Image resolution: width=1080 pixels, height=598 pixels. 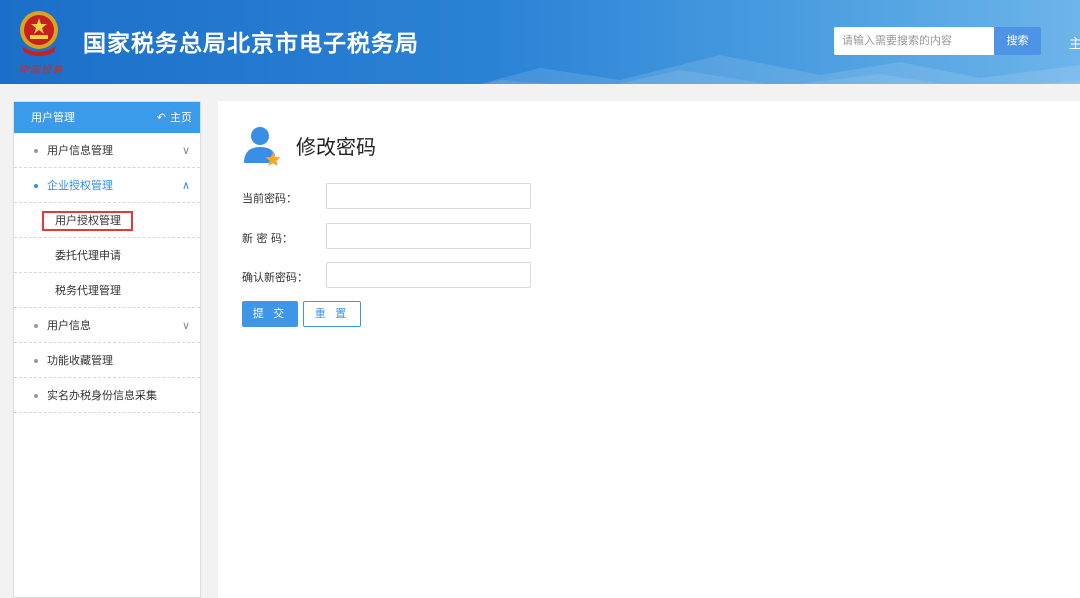 I want to click on sidebar-item-user-info-management: 用户信息管理 ∨, so click(x=107, y=150).